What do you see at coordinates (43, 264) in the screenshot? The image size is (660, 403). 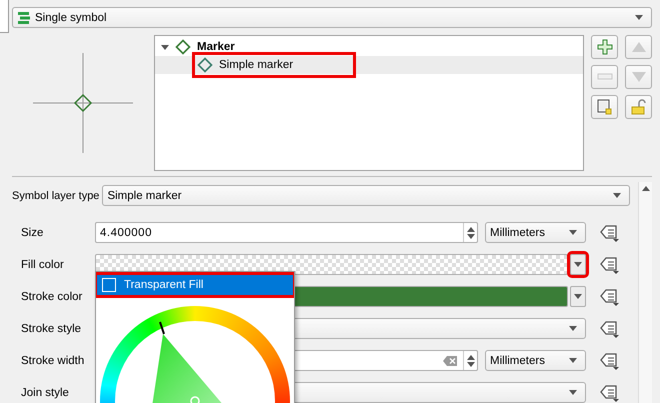 I see `property-label: Fill color` at bounding box center [43, 264].